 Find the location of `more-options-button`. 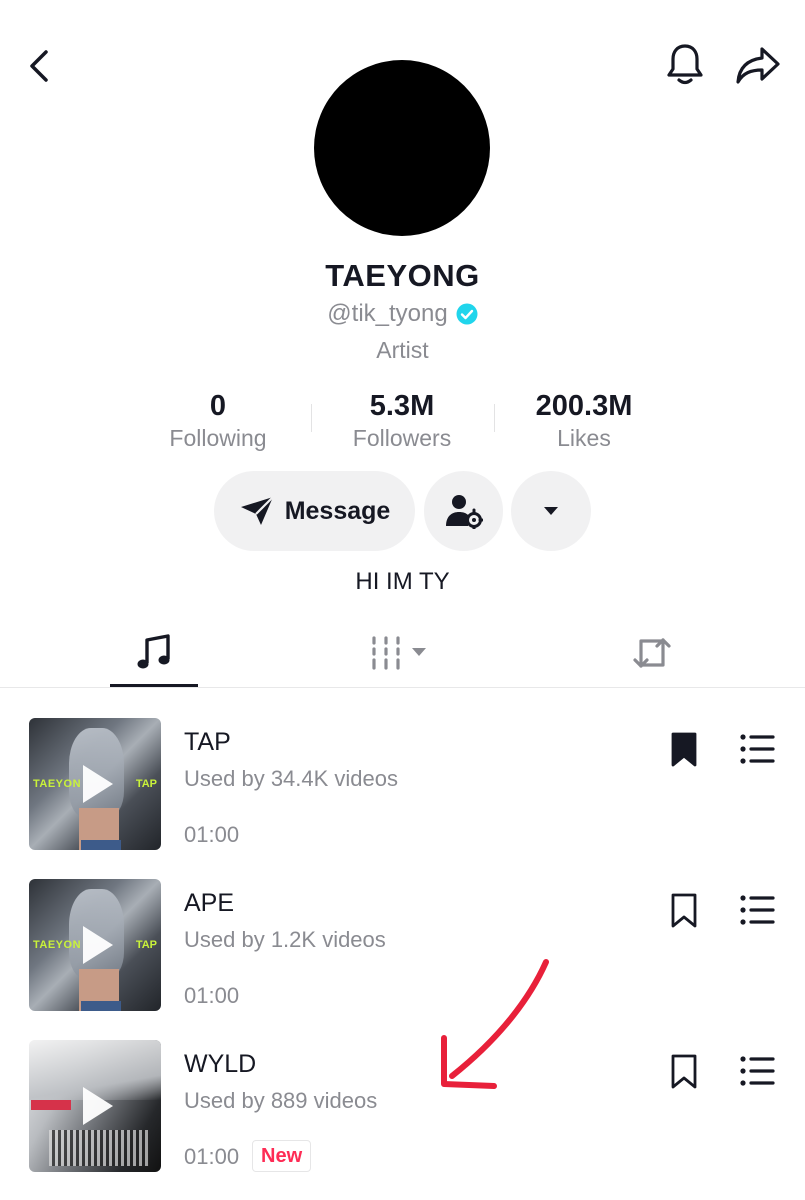

more-options-button is located at coordinates (551, 511).